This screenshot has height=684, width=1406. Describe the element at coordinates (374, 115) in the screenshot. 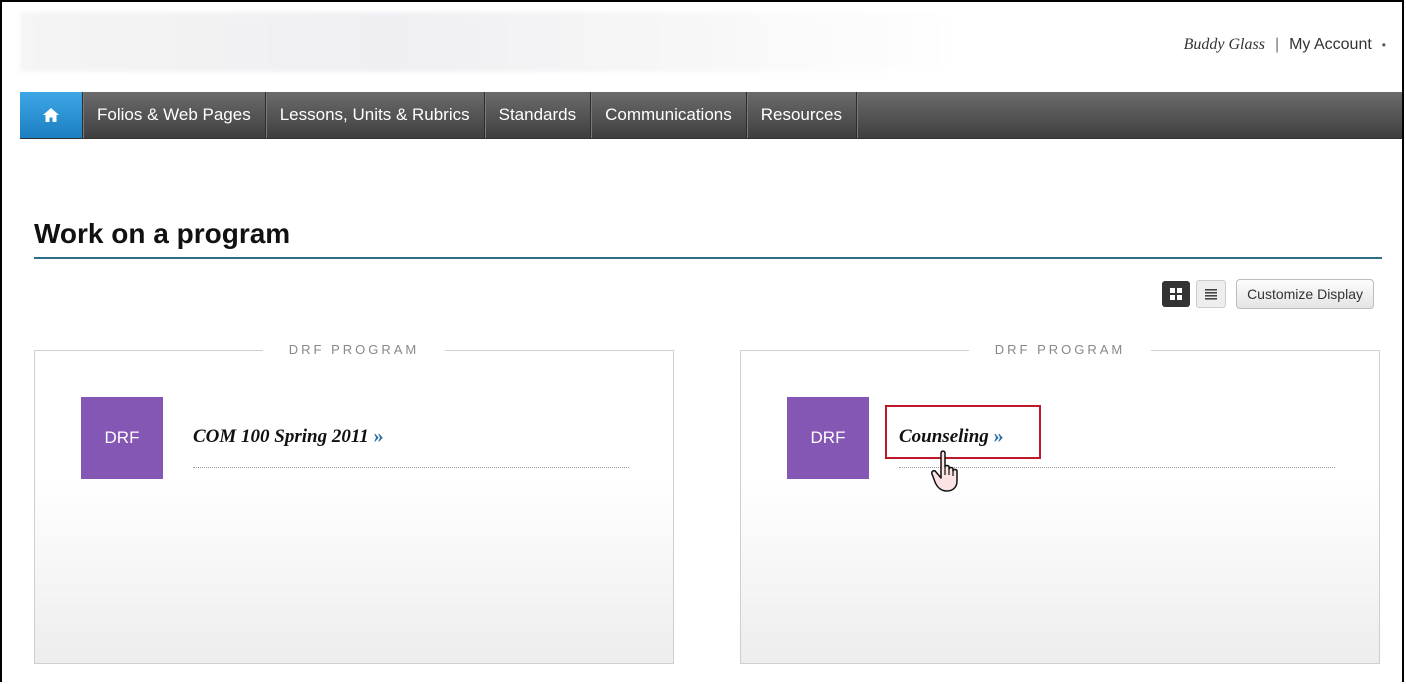

I see `nav-lessons: Lessons, Units & Rubrics` at that location.